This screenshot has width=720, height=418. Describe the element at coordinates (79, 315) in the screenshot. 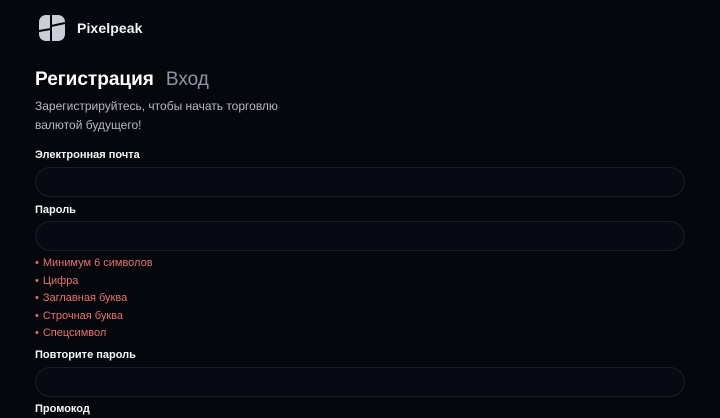

I see `password-rule-lowercase: • Строчная буква` at that location.